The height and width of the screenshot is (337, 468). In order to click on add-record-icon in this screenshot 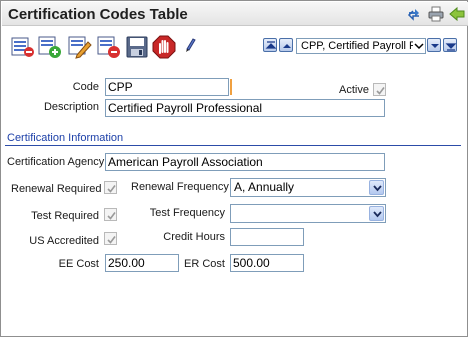, I will do `click(50, 47)`.